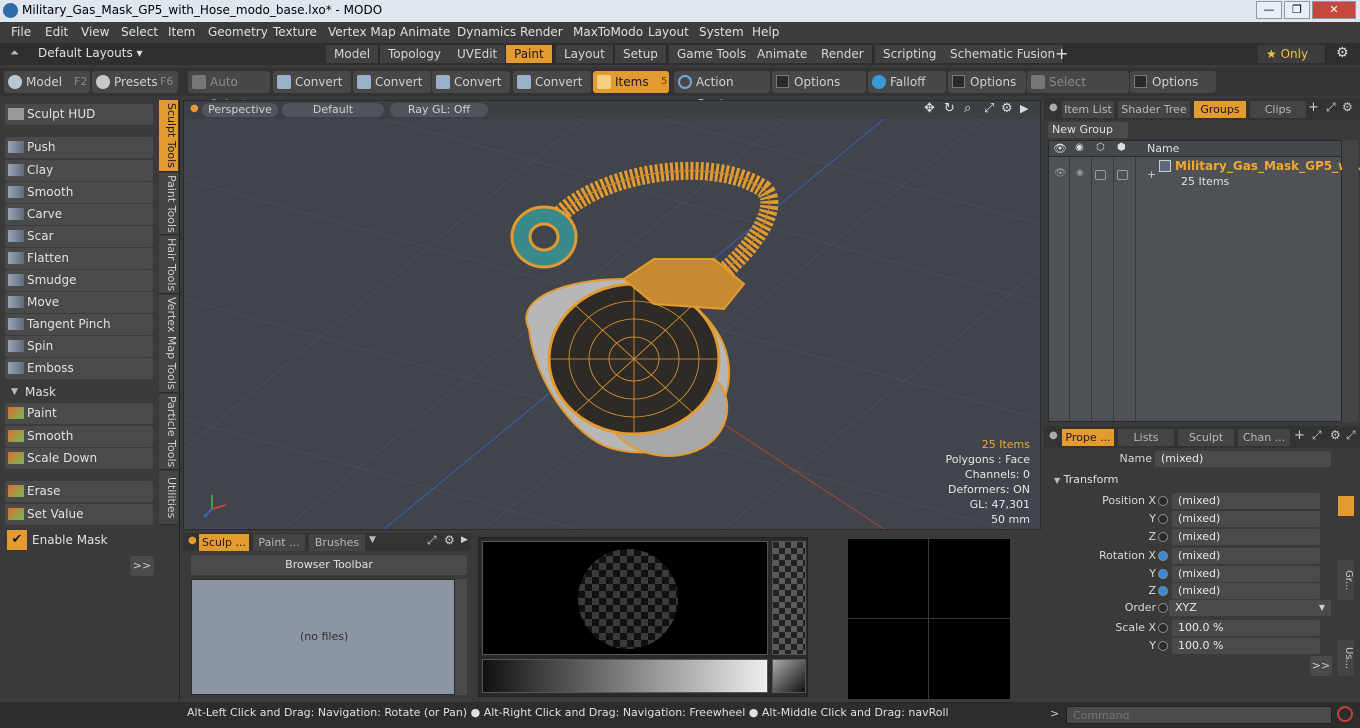 This screenshot has height=728, width=1360. I want to click on panel-arrow-icon: ▶, so click(464, 540).